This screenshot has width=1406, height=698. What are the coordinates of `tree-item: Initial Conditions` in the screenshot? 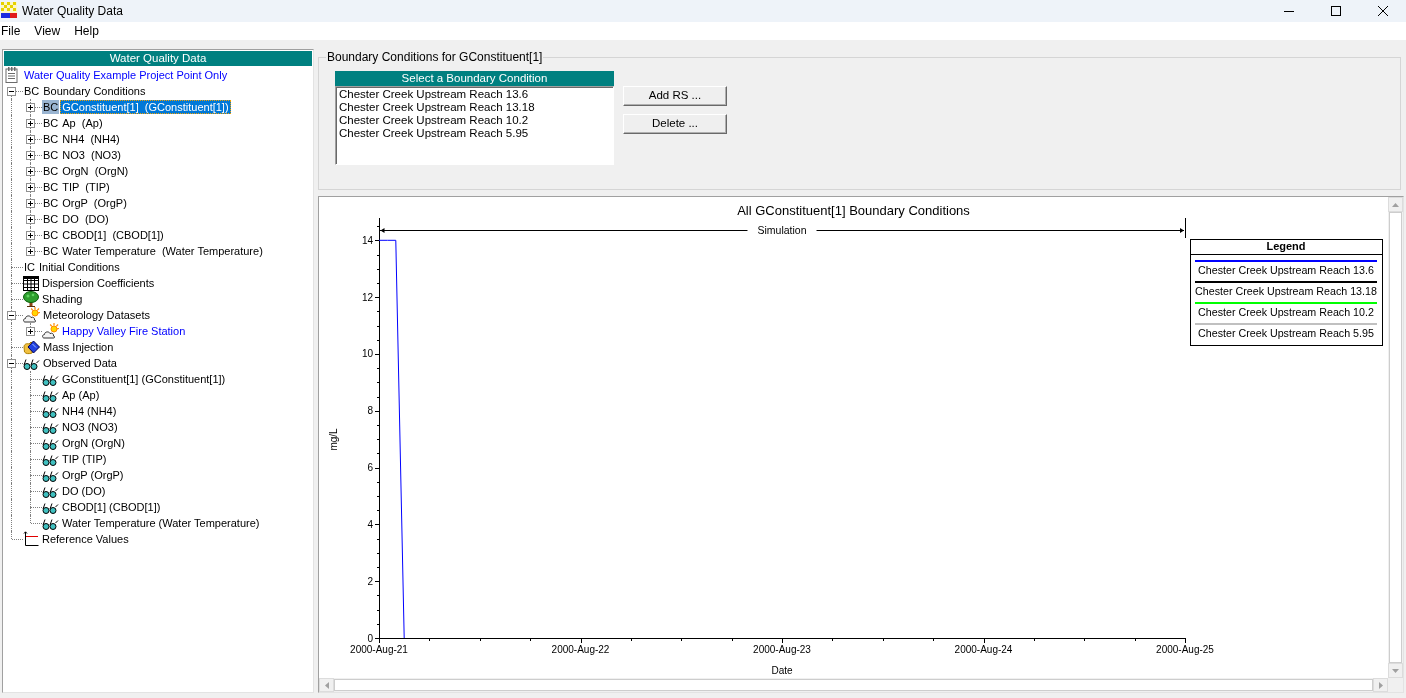 It's located at (79, 267).